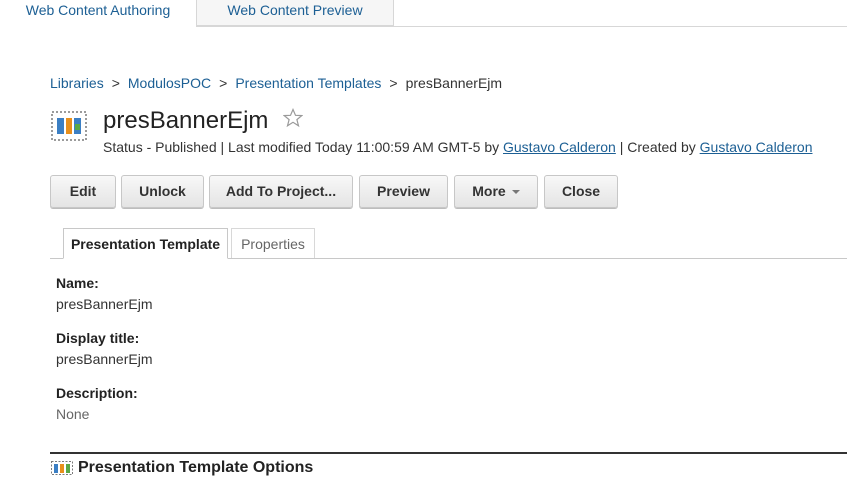 This screenshot has height=477, width=847. I want to click on preview-button: Preview, so click(403, 191).